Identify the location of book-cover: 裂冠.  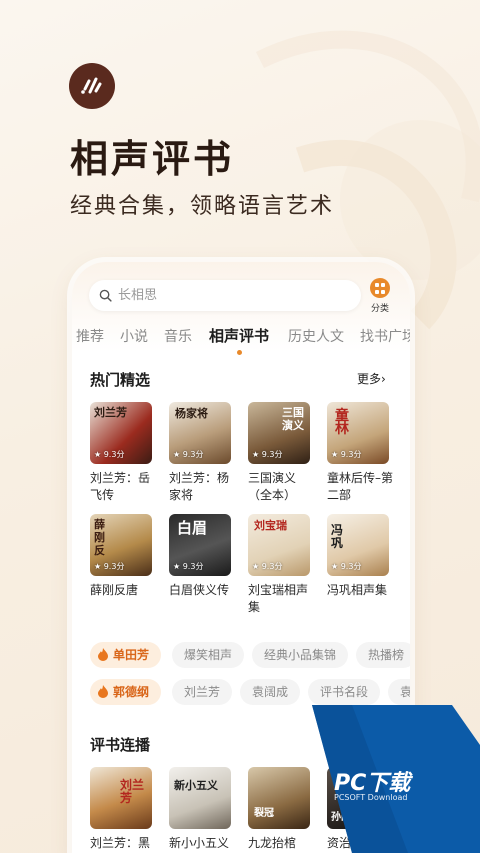
(279, 798).